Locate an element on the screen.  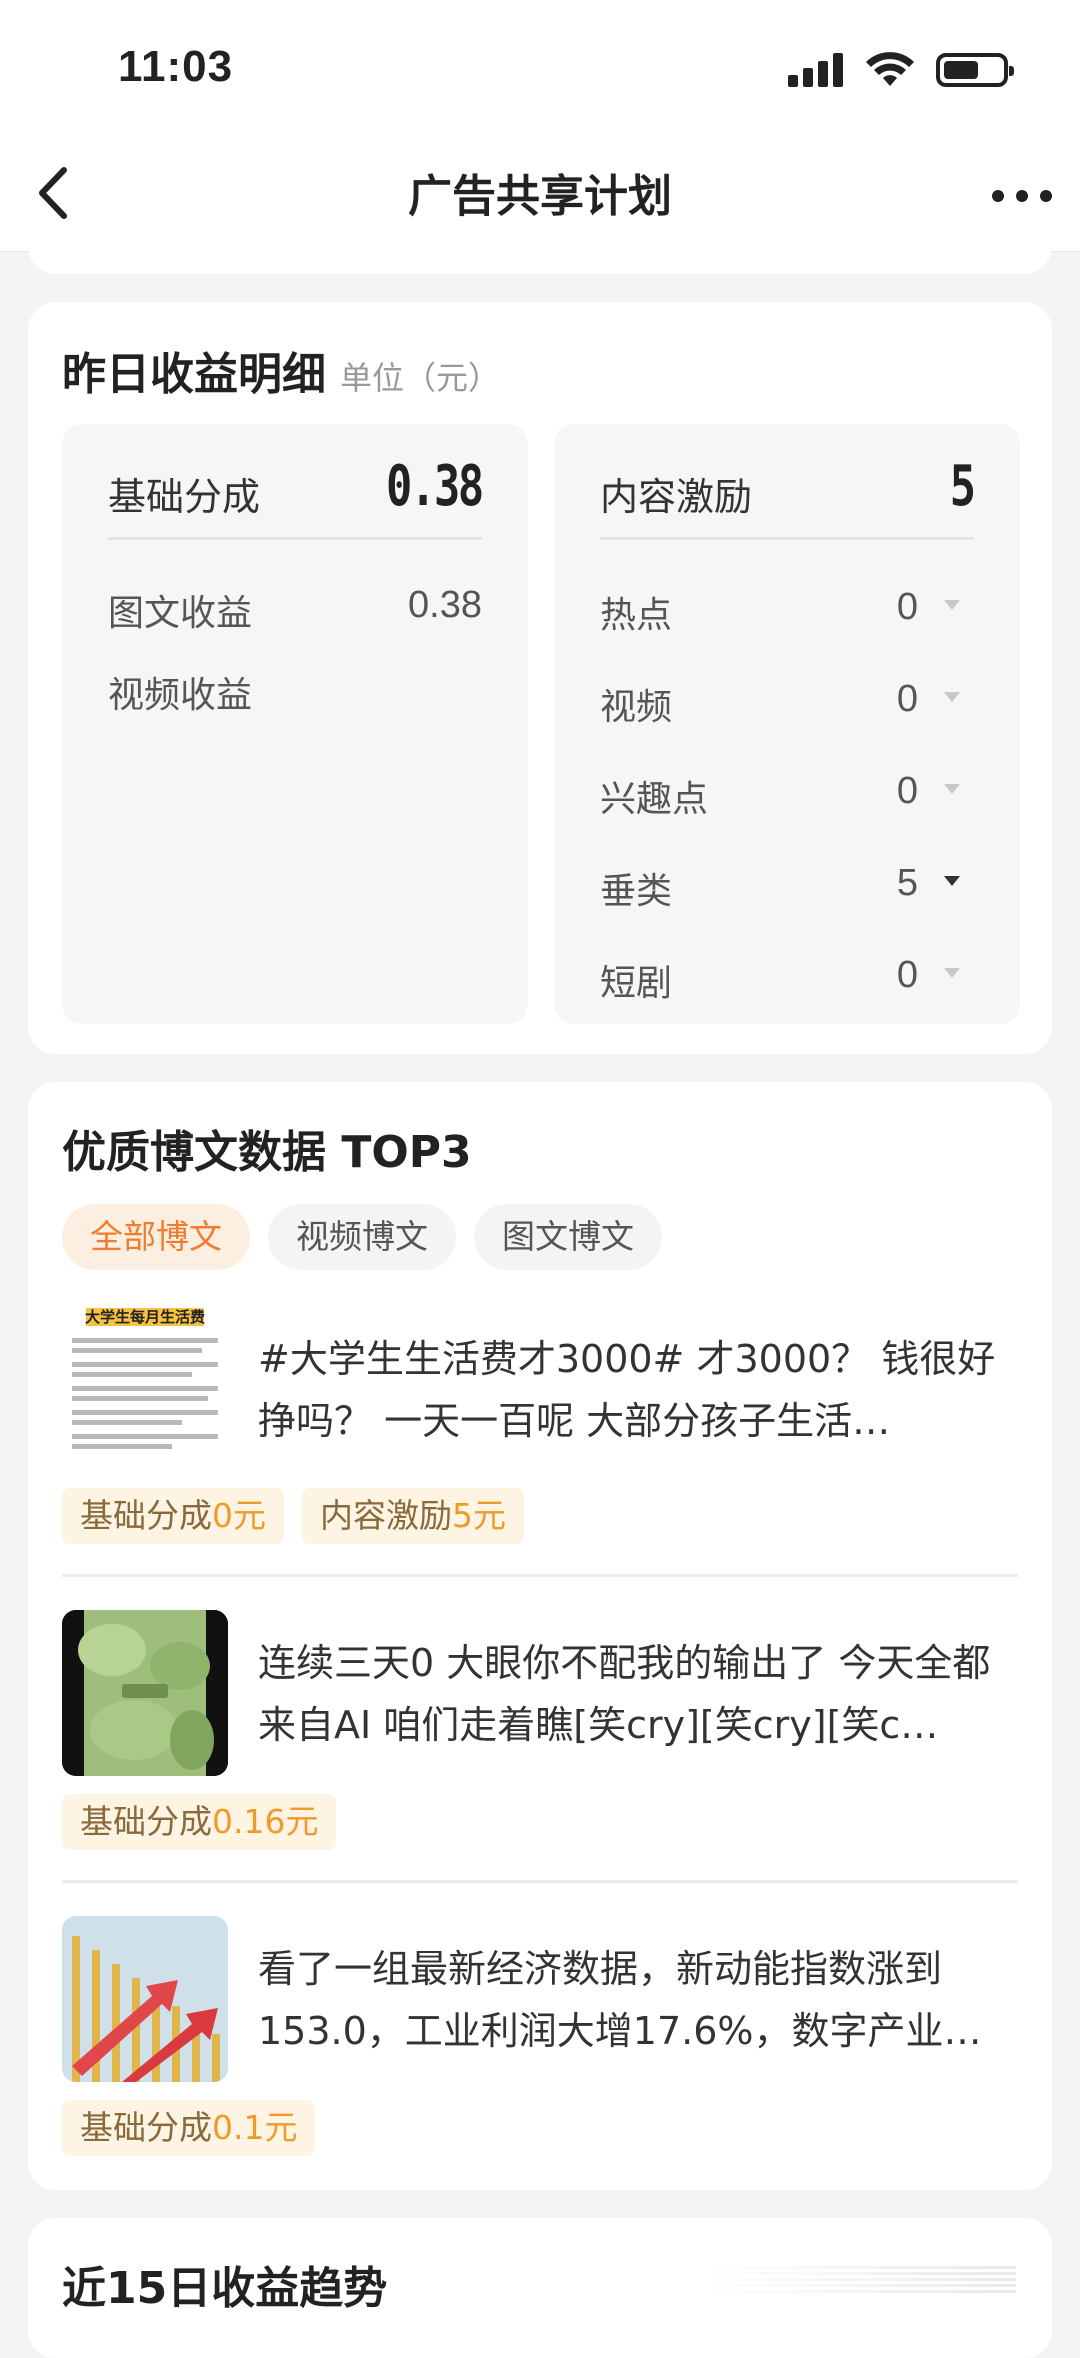
earnings-unit: 单位（元） is located at coordinates (420, 378).